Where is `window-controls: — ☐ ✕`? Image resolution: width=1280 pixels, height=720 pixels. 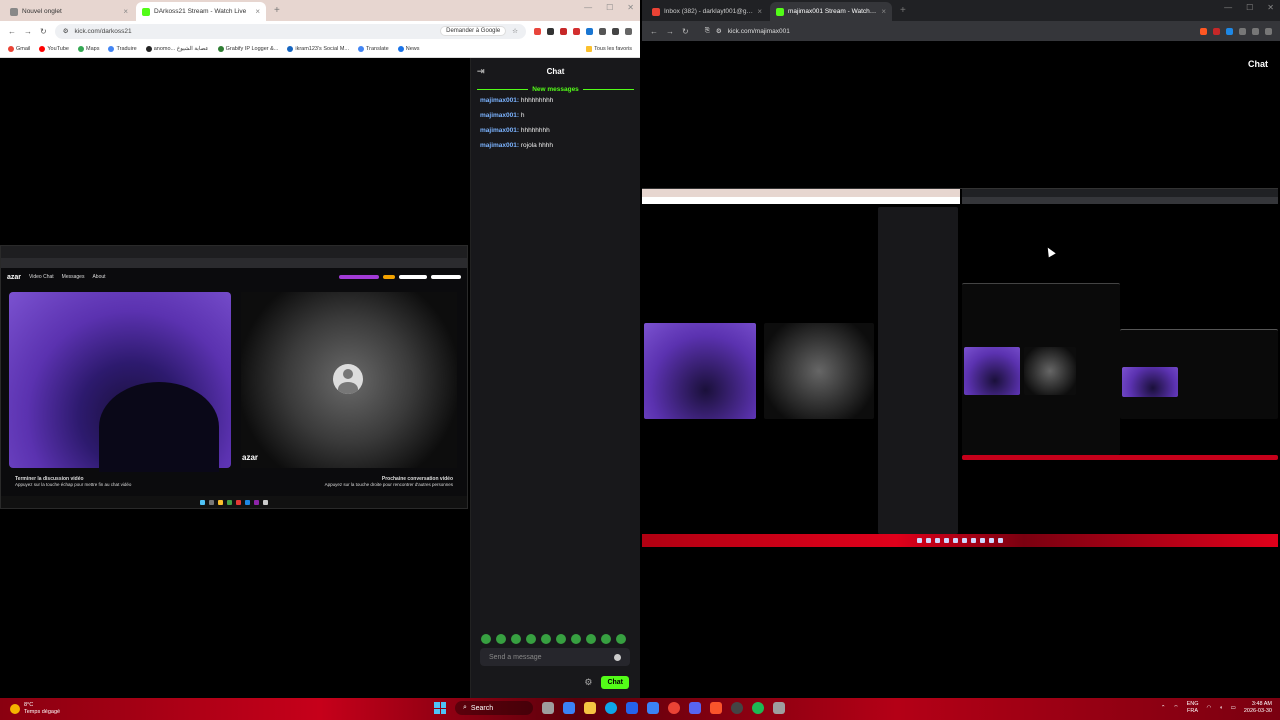 window-controls: — ☐ ✕ is located at coordinates (1249, 7).